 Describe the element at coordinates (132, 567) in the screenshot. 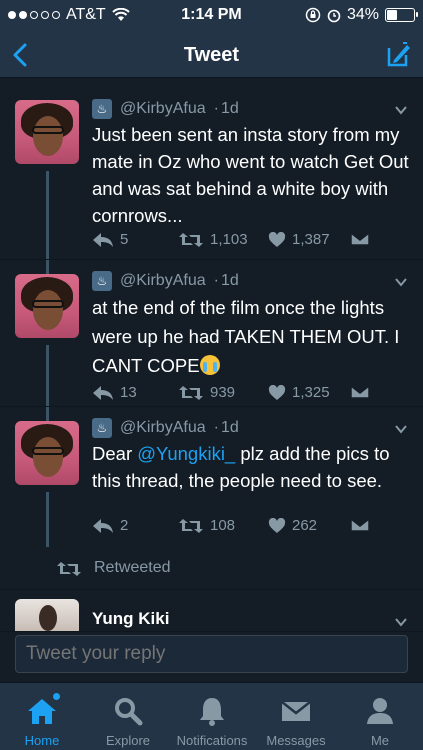

I see `retweeted-label: Retweeted` at that location.